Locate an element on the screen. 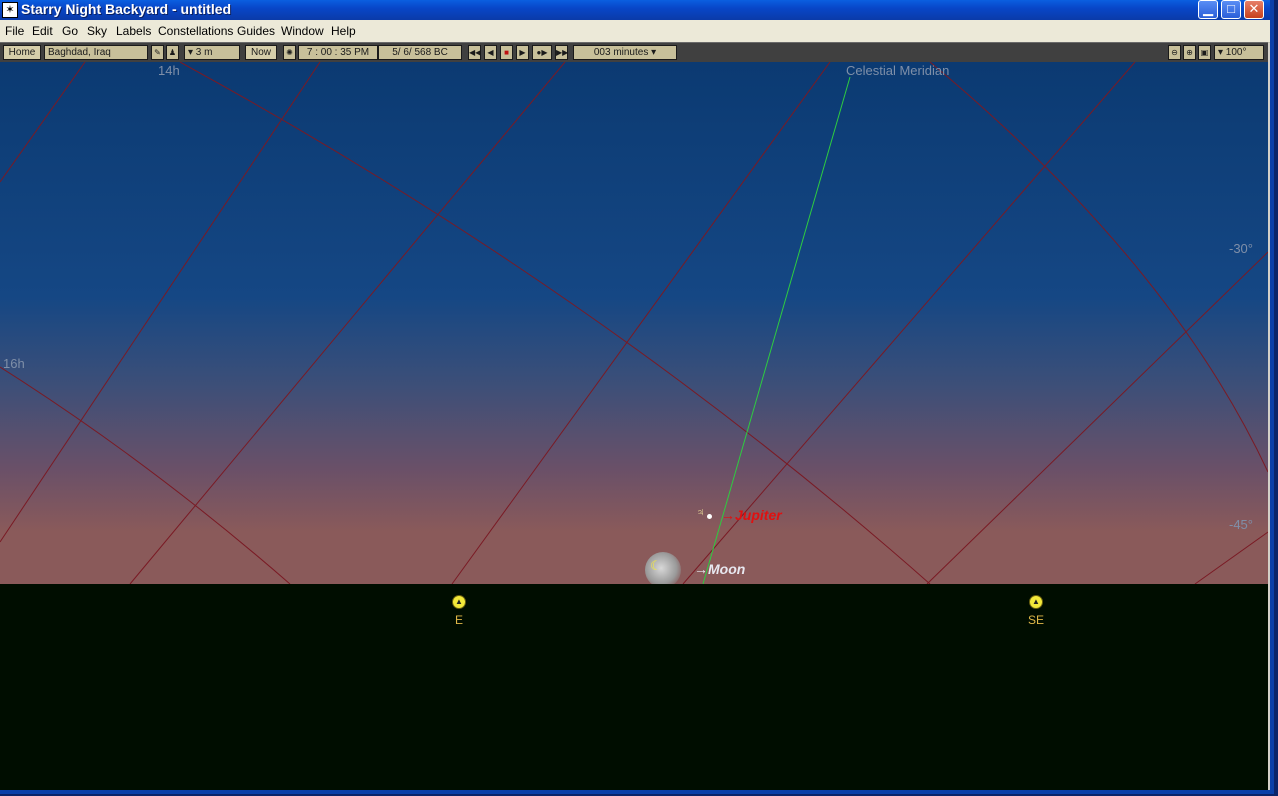 The width and height of the screenshot is (1278, 796). menu-labels: Labels is located at coordinates (133, 31).